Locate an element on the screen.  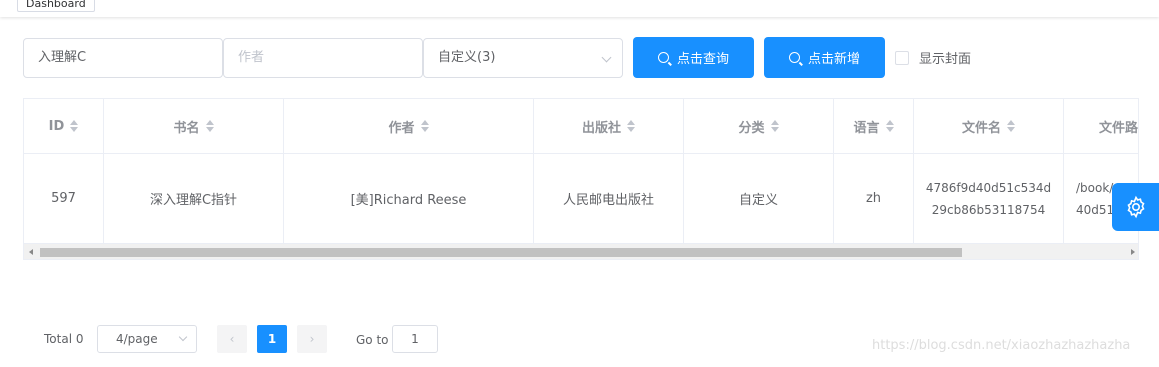
scroll-thumb is located at coordinates (501, 252).